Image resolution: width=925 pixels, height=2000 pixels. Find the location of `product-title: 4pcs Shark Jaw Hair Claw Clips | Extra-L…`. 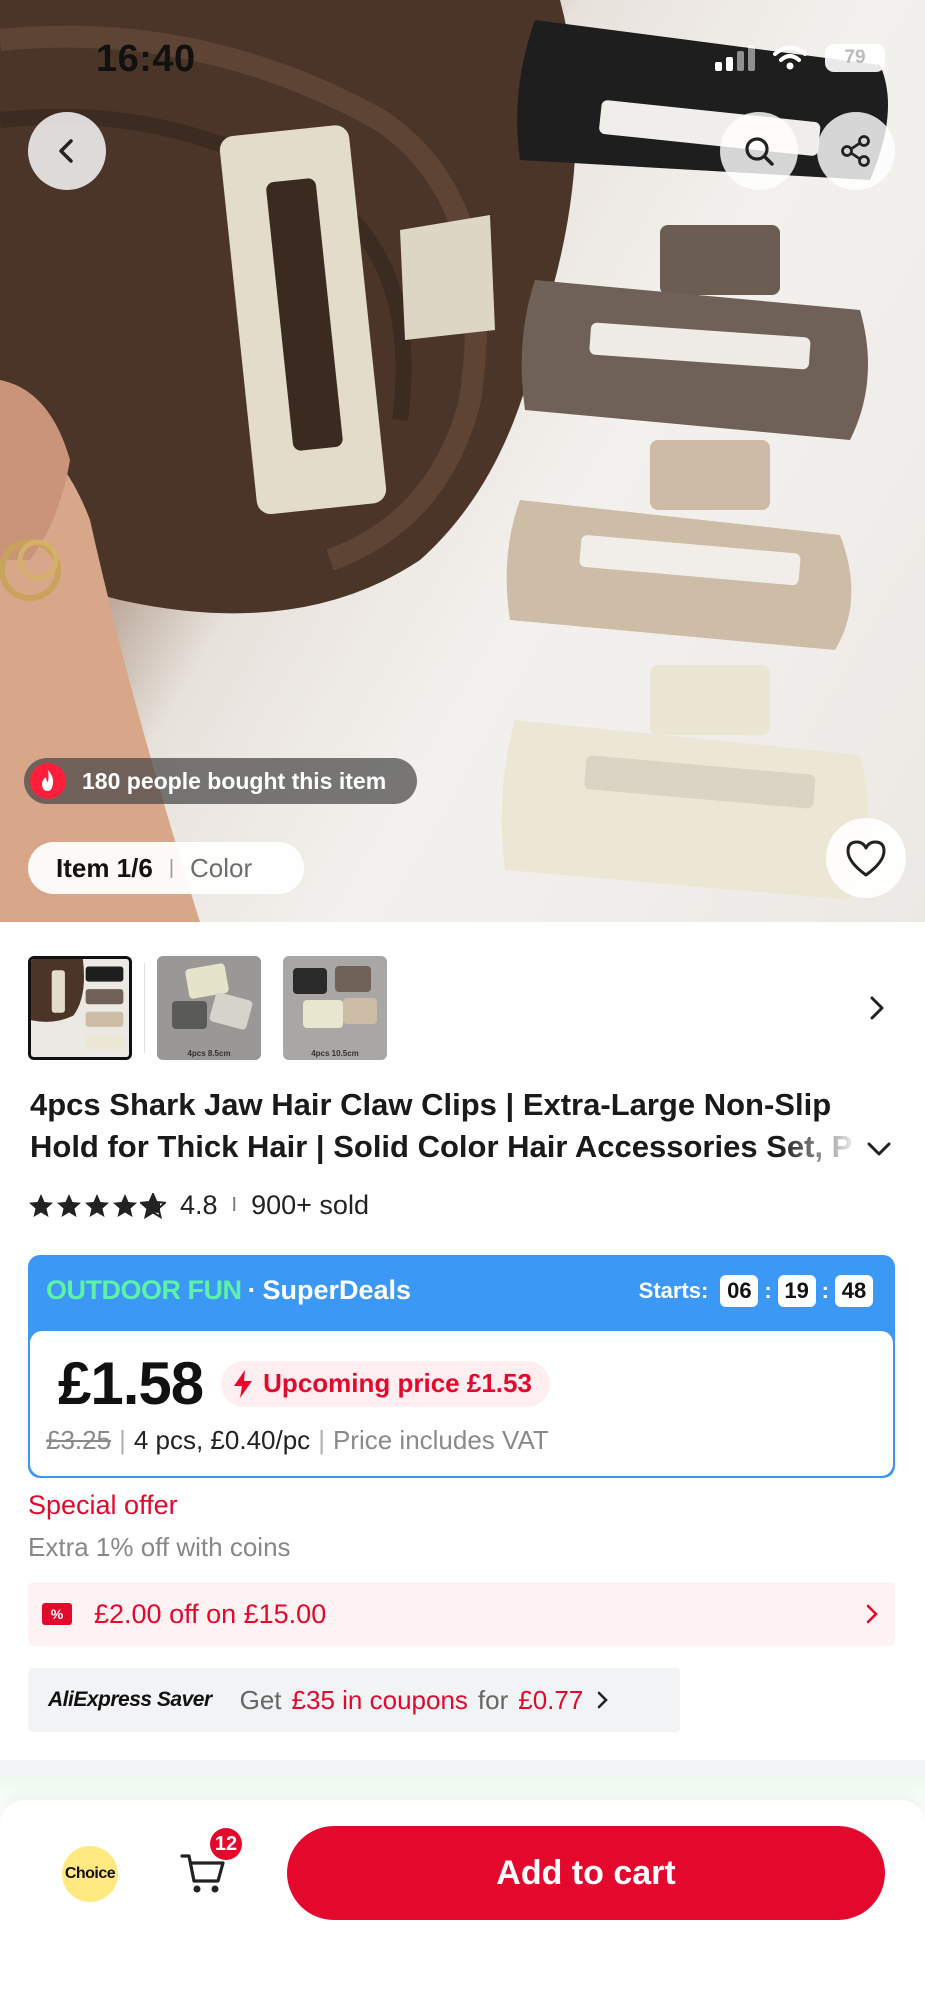

product-title: 4pcs Shark Jaw Hair Claw Clips | Extra-L… is located at coordinates (441, 1125).